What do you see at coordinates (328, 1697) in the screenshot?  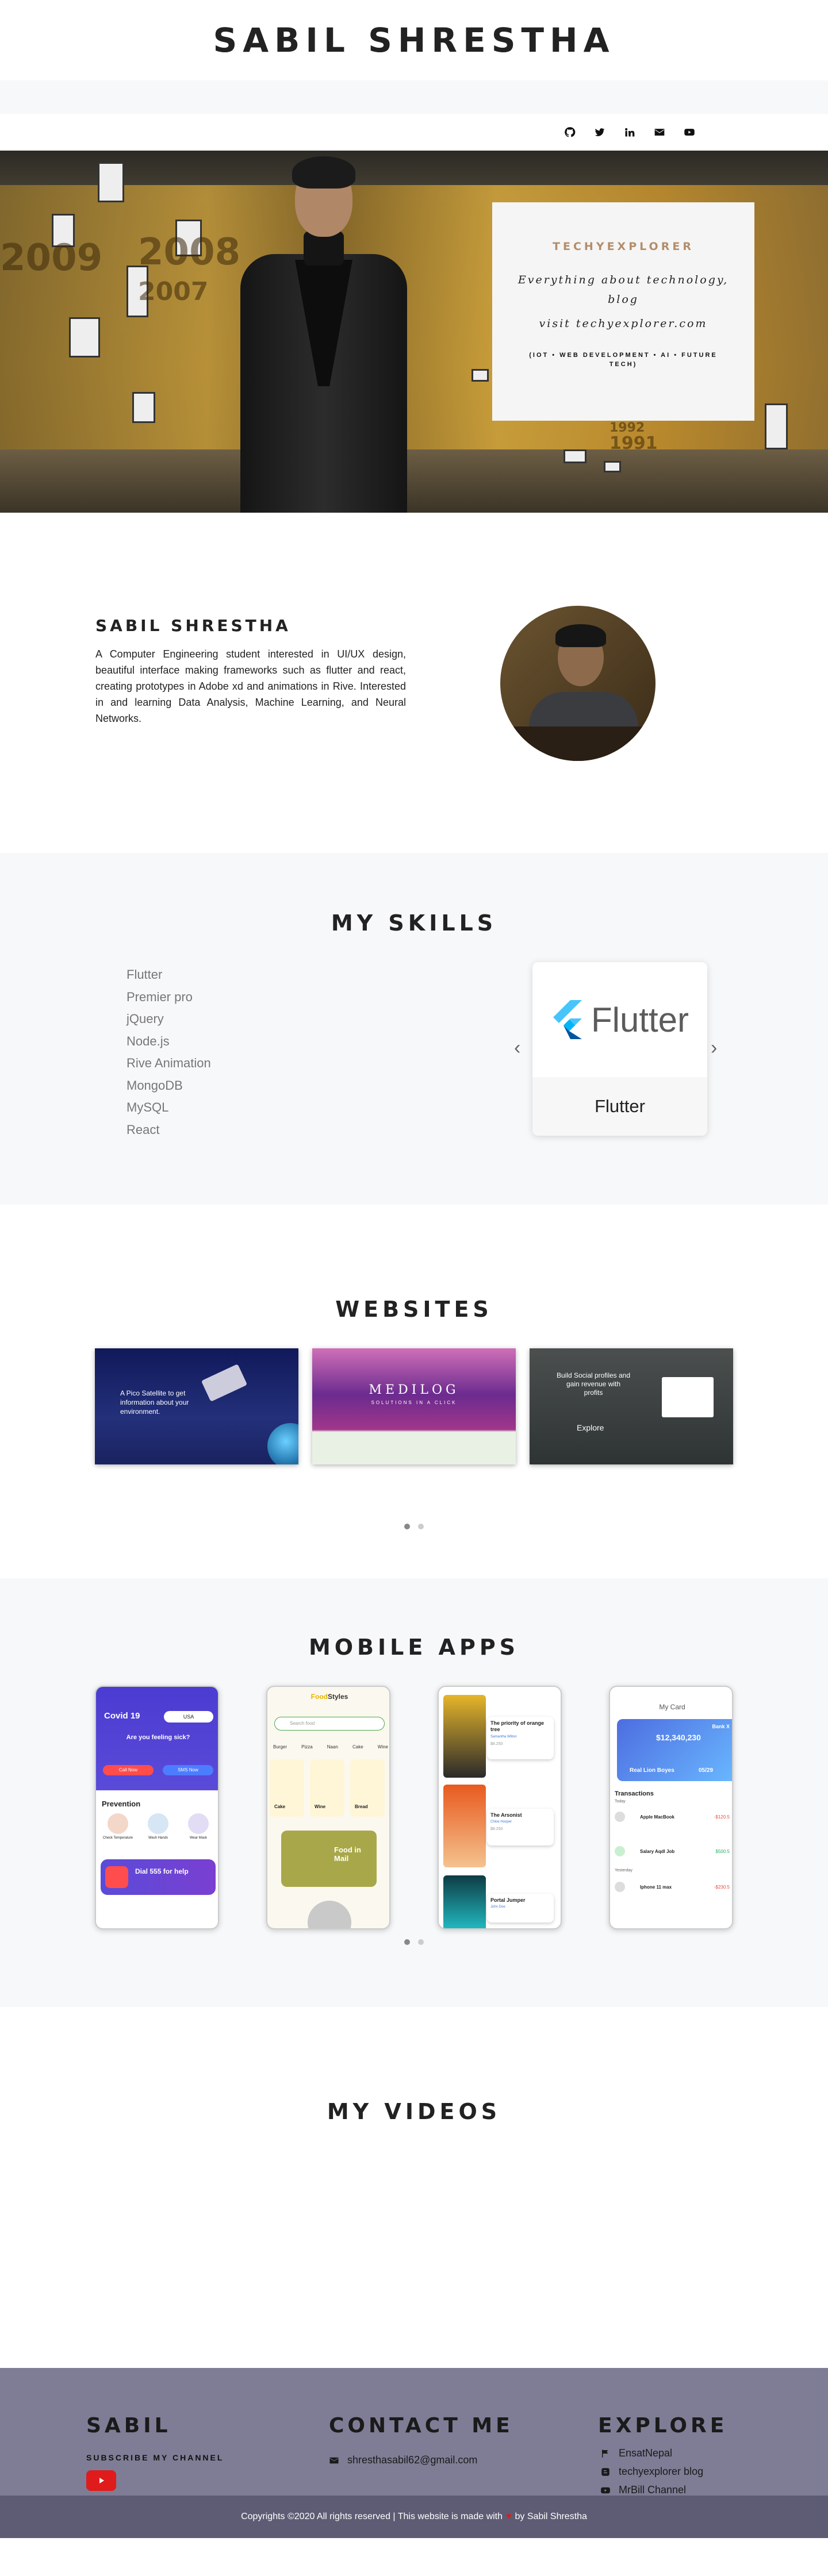 I see `foodstyles-brand: FoodStyles` at bounding box center [328, 1697].